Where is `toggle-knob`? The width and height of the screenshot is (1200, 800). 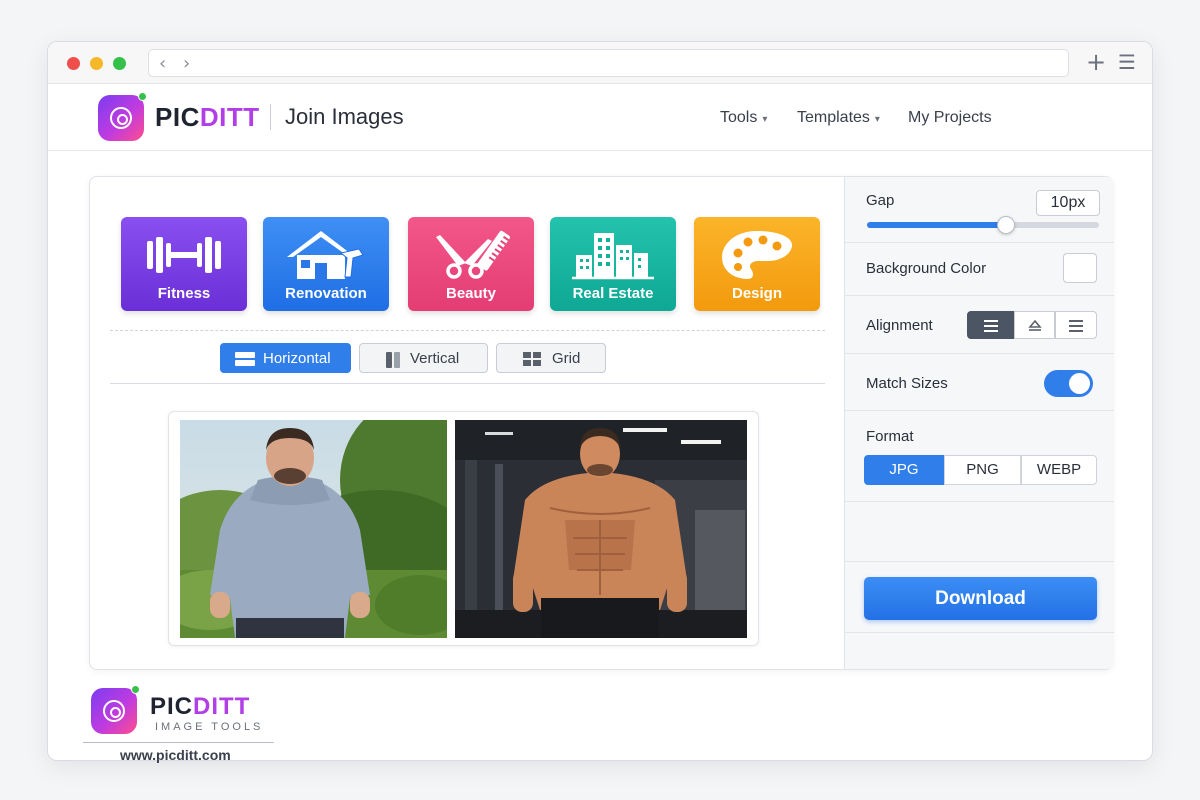
toggle-knob is located at coordinates (1079, 383).